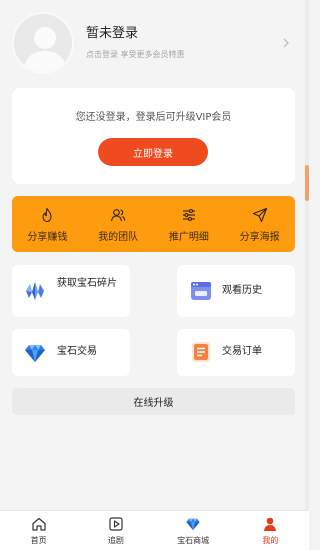  Describe the element at coordinates (135, 34) in the screenshot. I see `profile-name: 暂未登录` at that location.